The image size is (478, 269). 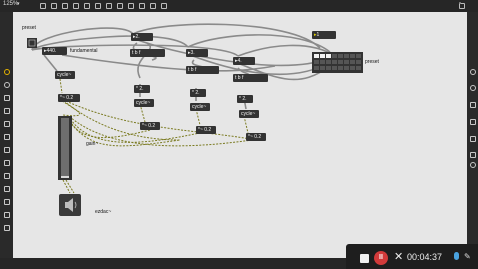 What do you see at coordinates (142, 89) in the screenshot?
I see `multiply-2: * 2.` at bounding box center [142, 89].